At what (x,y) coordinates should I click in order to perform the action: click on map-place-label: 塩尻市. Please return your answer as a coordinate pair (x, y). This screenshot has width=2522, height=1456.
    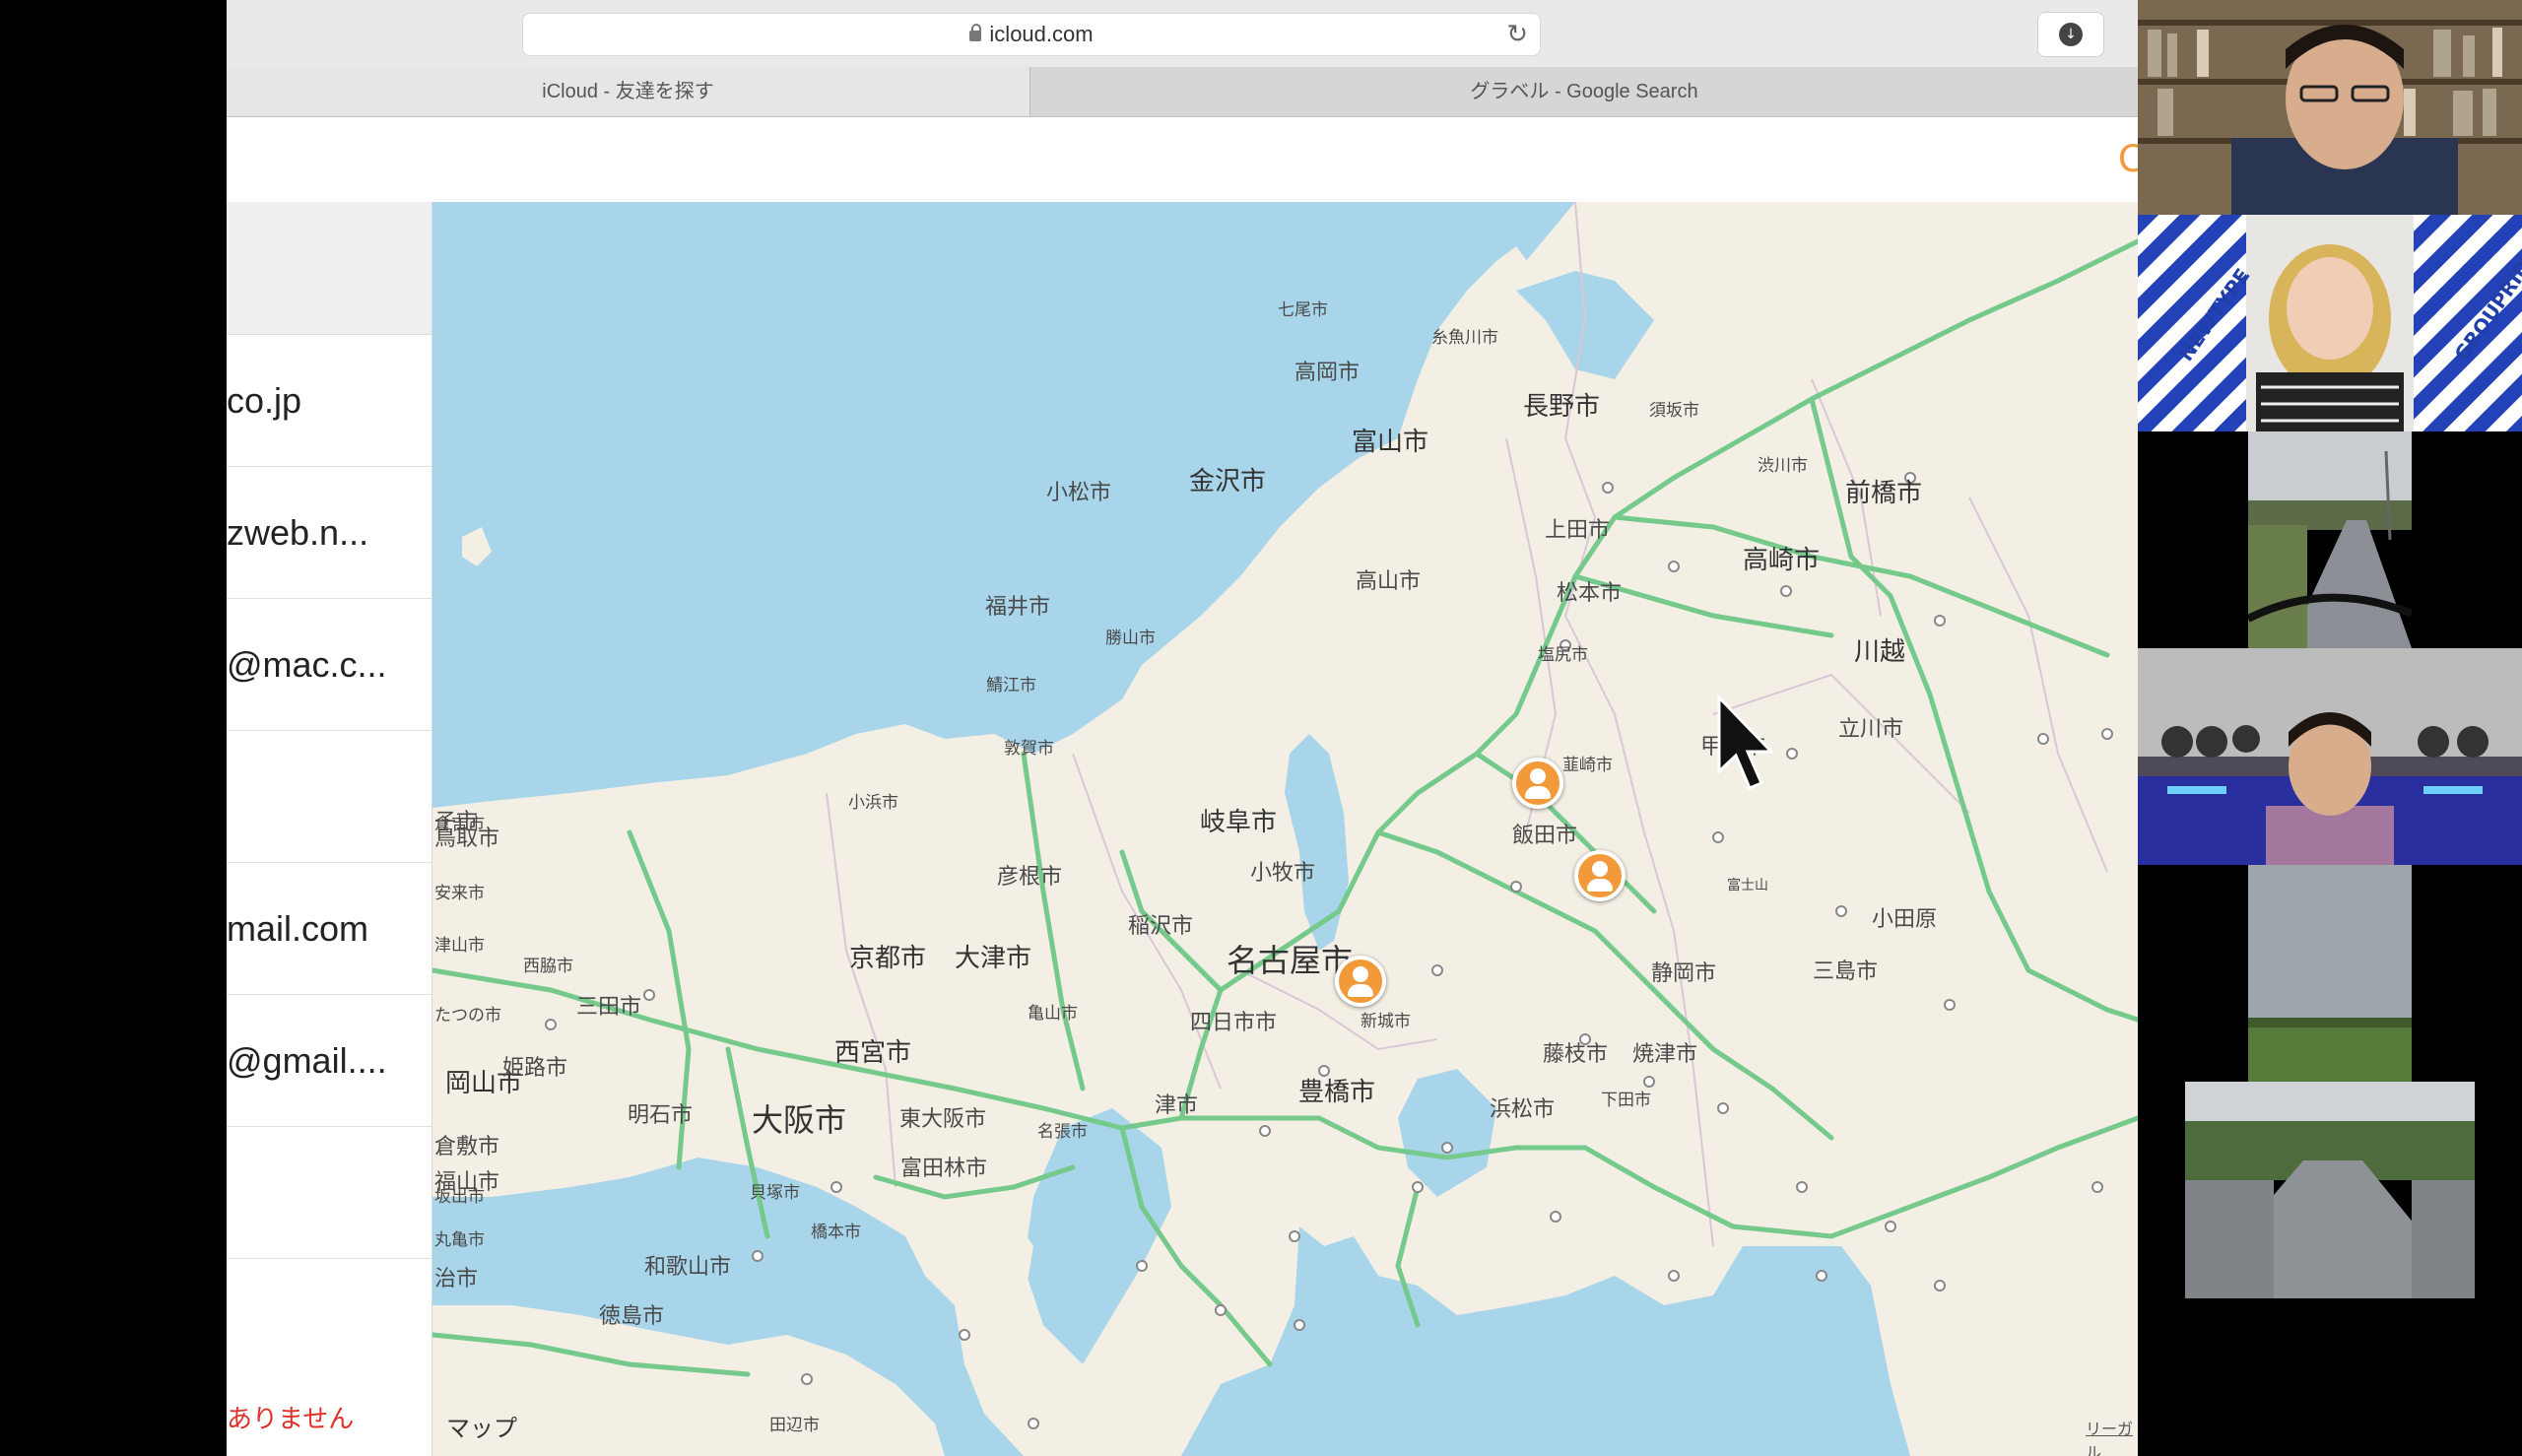
    Looking at the image, I should click on (1563, 655).